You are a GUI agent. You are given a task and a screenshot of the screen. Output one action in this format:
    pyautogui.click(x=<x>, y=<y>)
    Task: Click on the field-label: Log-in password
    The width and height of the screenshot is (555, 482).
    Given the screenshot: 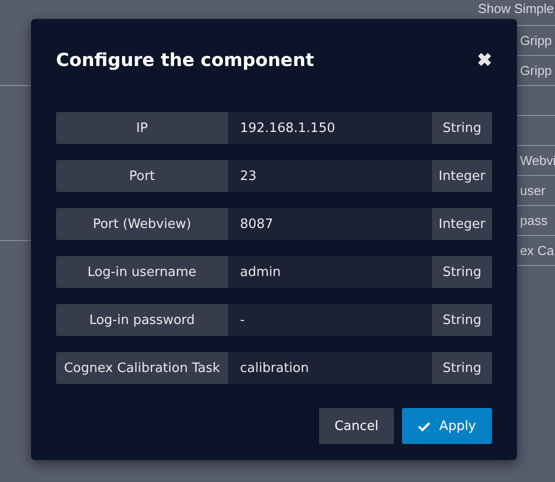 What is the action you would take?
    pyautogui.click(x=142, y=320)
    